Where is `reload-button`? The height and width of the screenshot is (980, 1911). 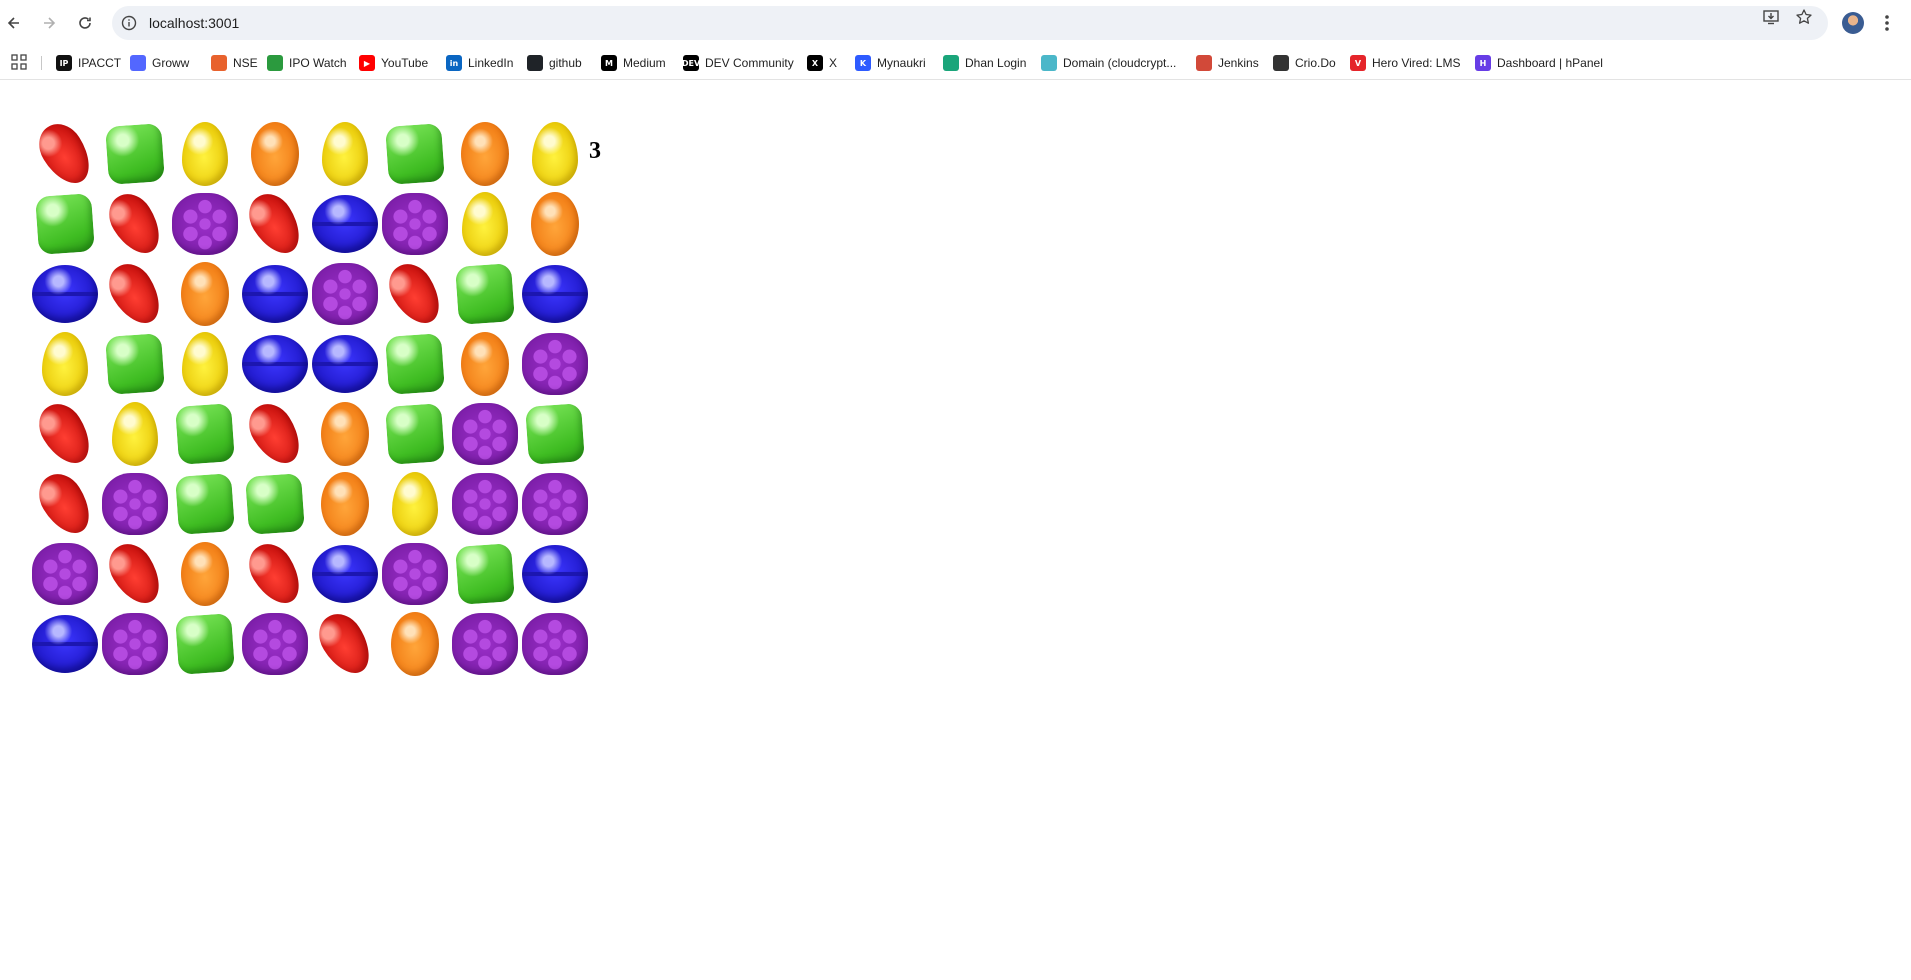 reload-button is located at coordinates (85, 23).